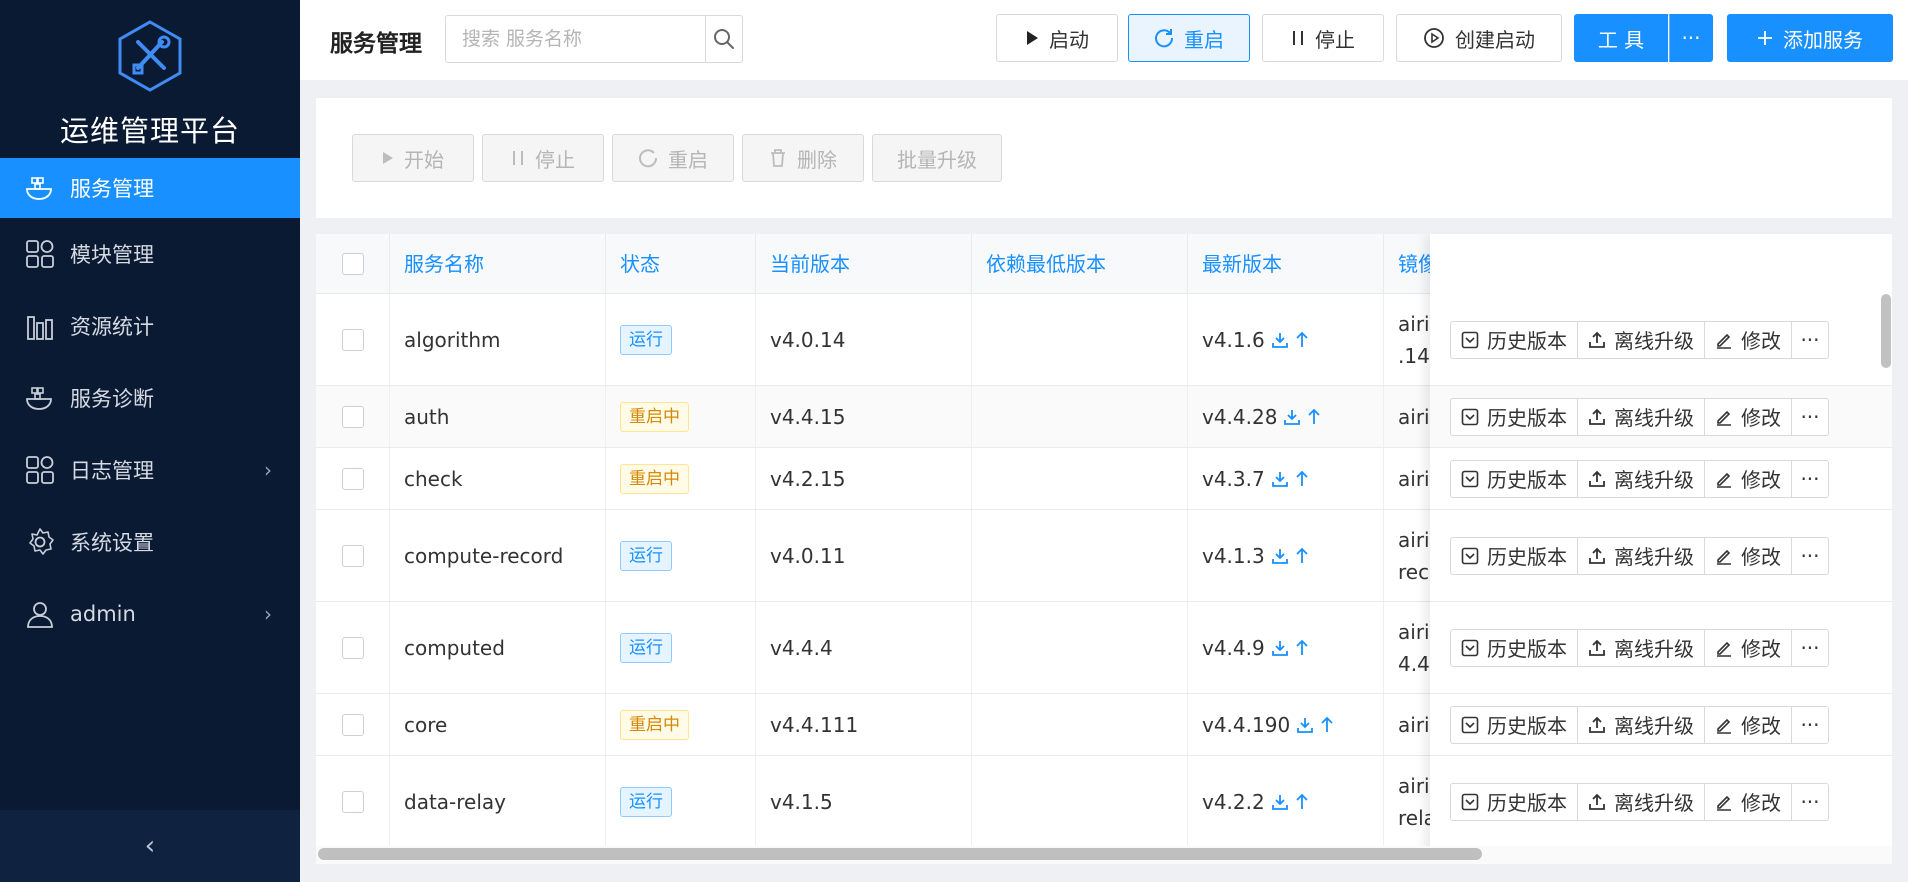 The height and width of the screenshot is (882, 1908). What do you see at coordinates (498, 264) in the screenshot?
I see `column-header: 服务名称` at bounding box center [498, 264].